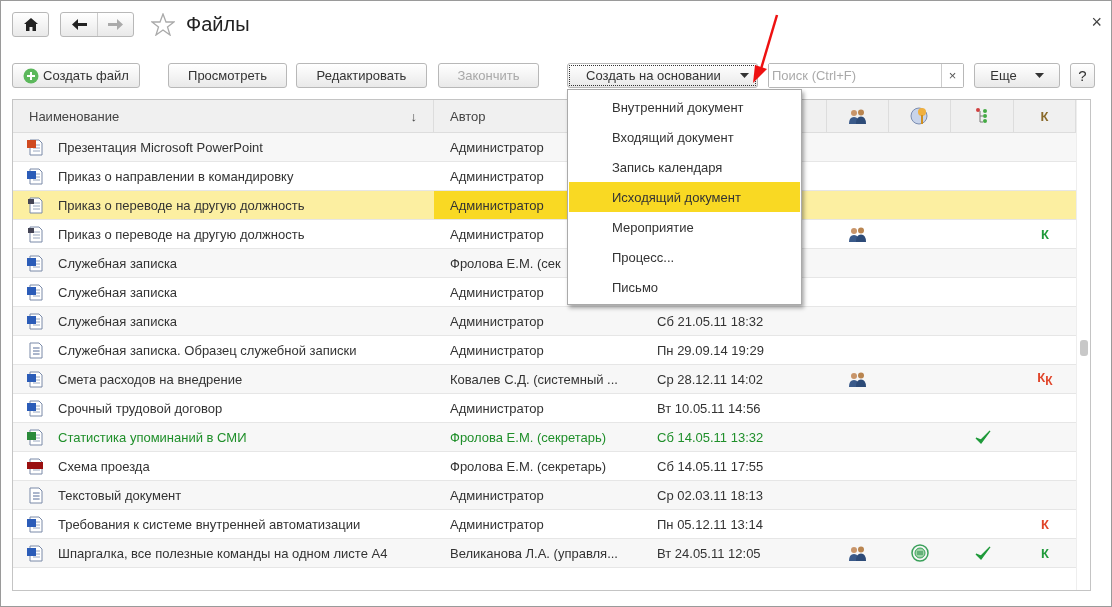  What do you see at coordinates (1044, 116) in the screenshot?
I see `column-header: К` at bounding box center [1044, 116].